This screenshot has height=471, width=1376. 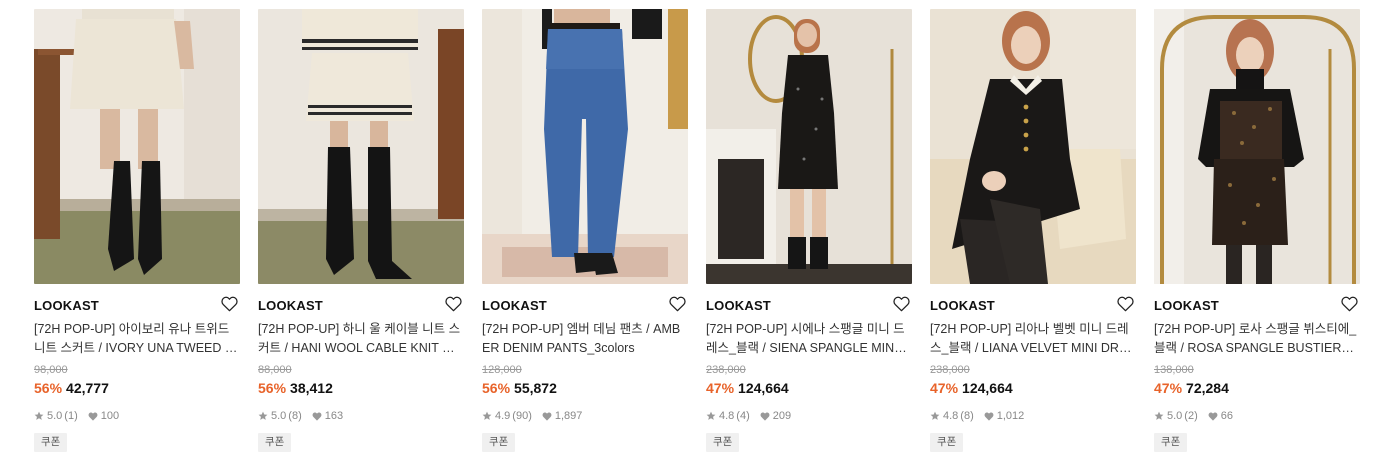 I want to click on product-photo-denim-pants, so click(x=585, y=146).